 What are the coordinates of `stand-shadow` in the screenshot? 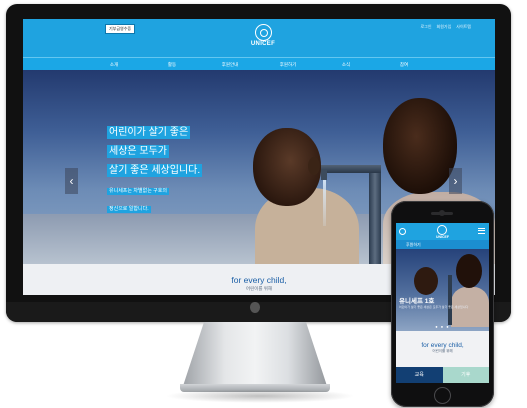 It's located at (260, 396).